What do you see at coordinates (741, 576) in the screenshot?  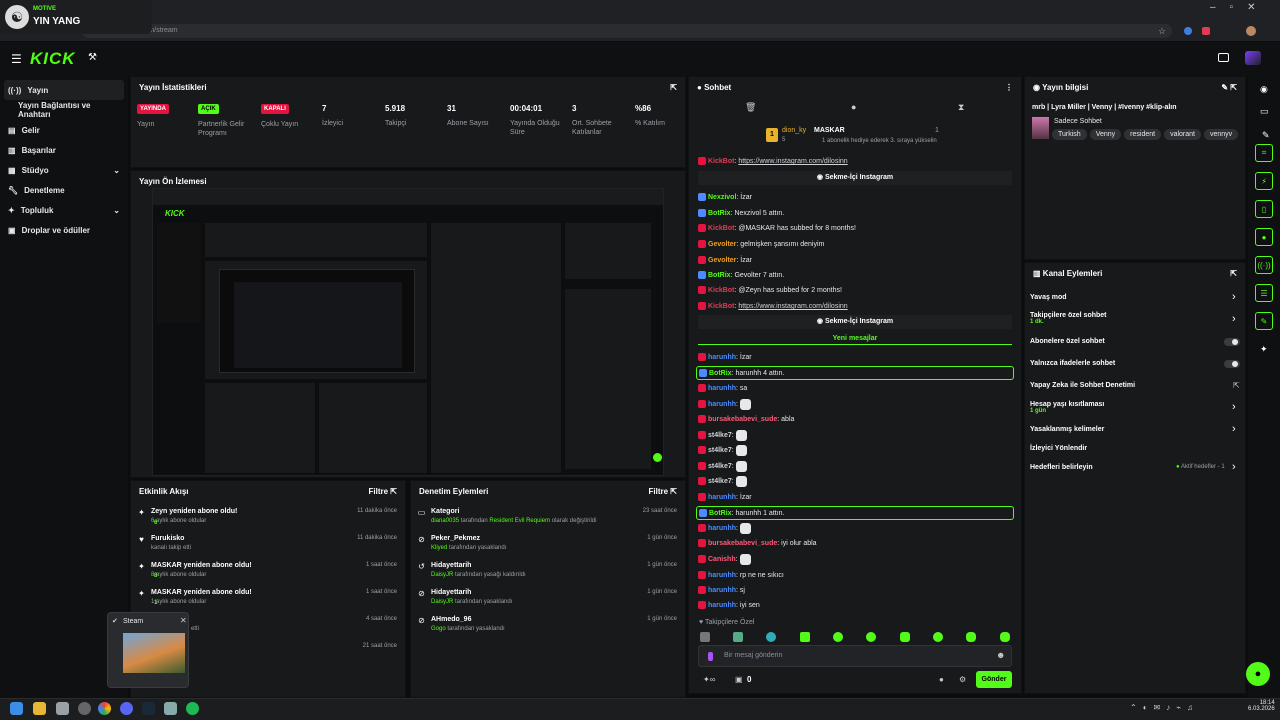 I see `chat-message: harunhh: rp ne ne sıkıcı` at bounding box center [741, 576].